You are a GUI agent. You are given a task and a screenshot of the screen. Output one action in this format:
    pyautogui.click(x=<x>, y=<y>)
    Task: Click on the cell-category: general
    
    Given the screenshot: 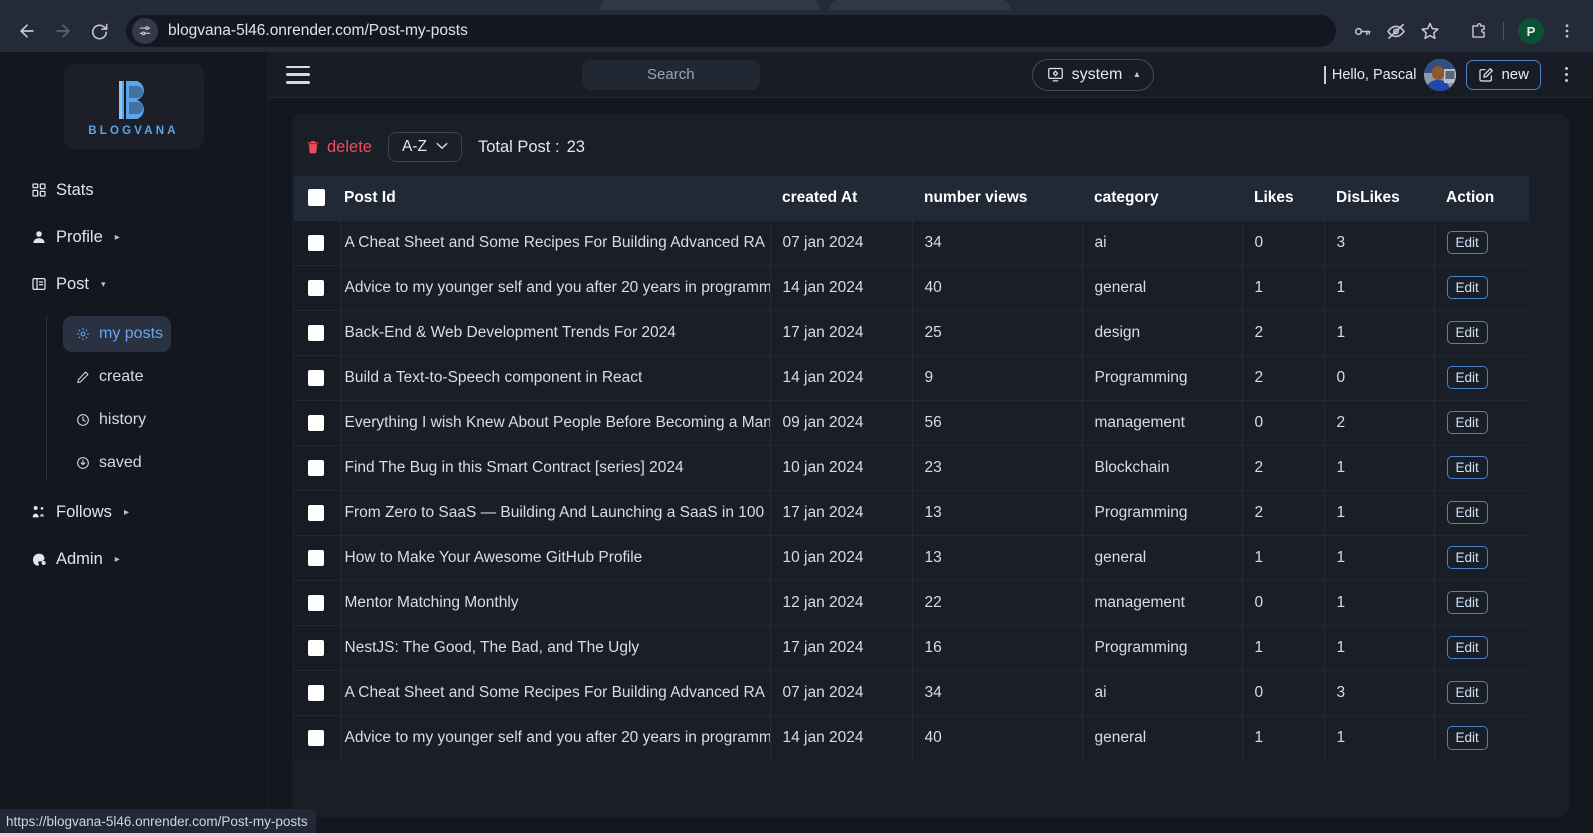 What is the action you would take?
    pyautogui.click(x=1162, y=557)
    